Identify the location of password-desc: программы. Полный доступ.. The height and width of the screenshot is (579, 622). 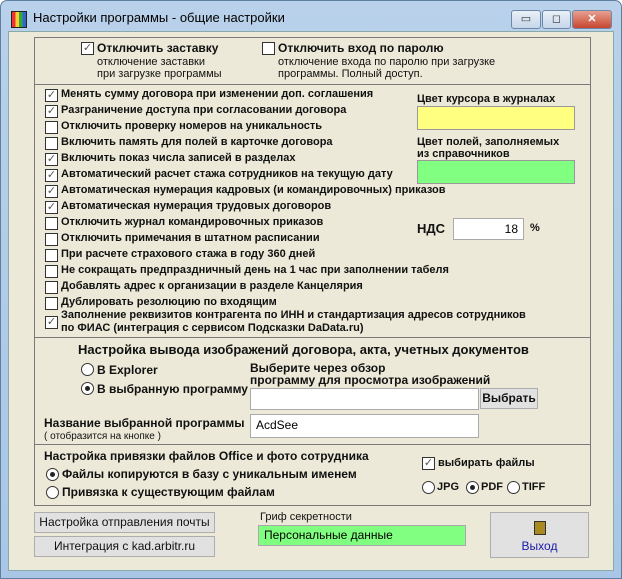
(350, 74).